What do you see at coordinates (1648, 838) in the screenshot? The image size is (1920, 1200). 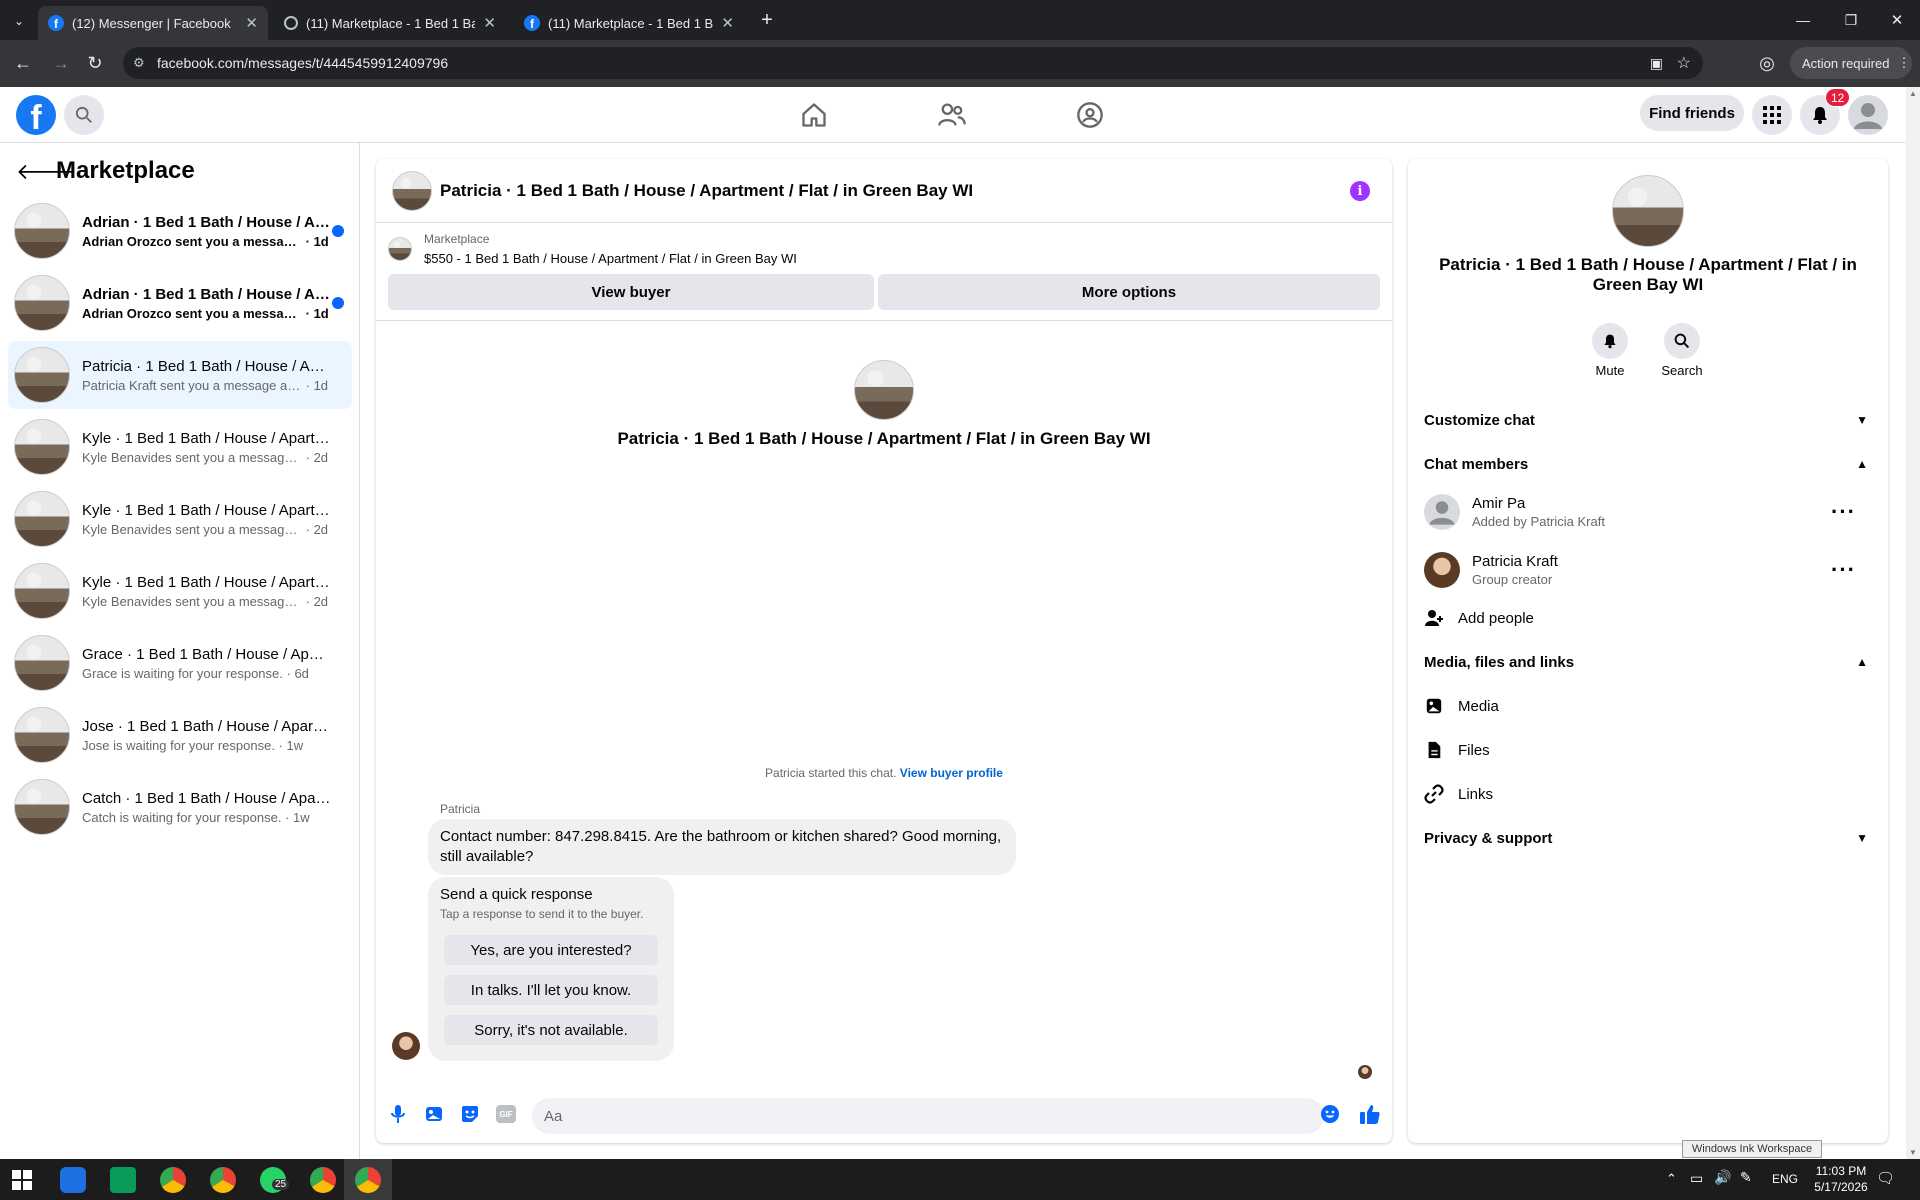 I see `privacy-support-section: Privacy & support ▼` at bounding box center [1648, 838].